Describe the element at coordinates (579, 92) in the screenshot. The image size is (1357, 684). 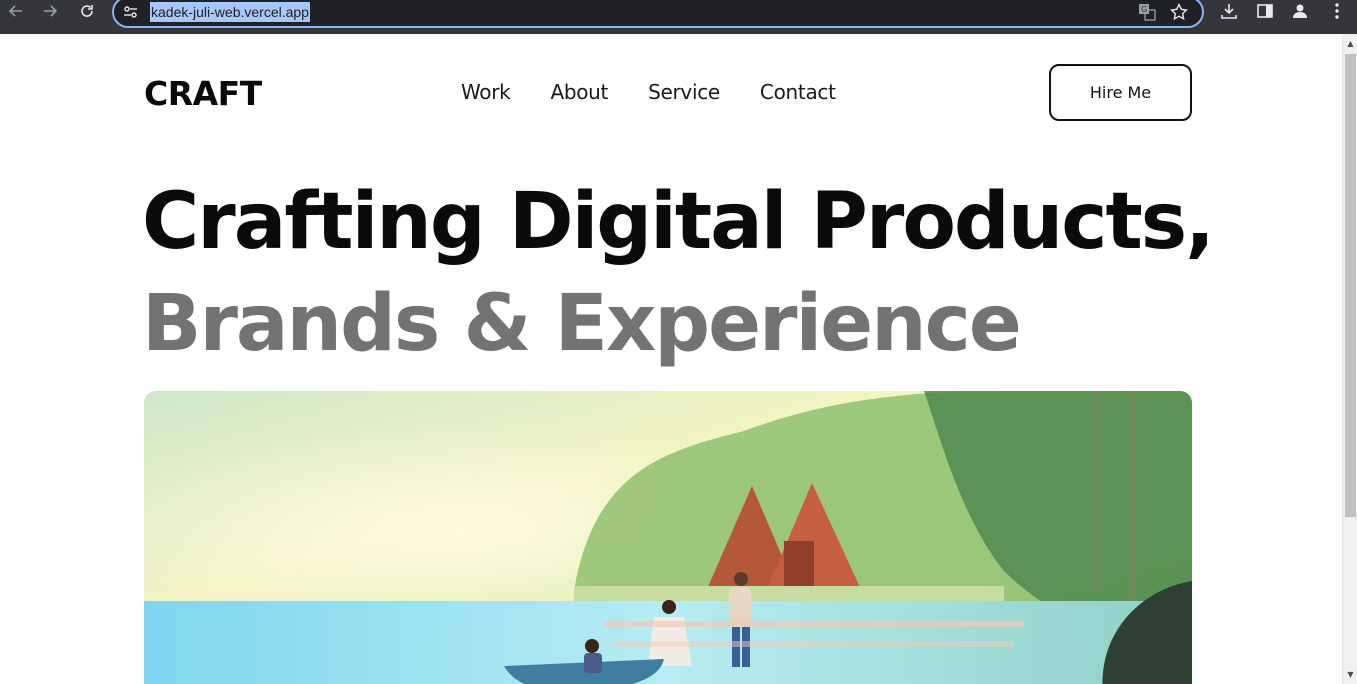
I see `nav-link-about: About` at that location.